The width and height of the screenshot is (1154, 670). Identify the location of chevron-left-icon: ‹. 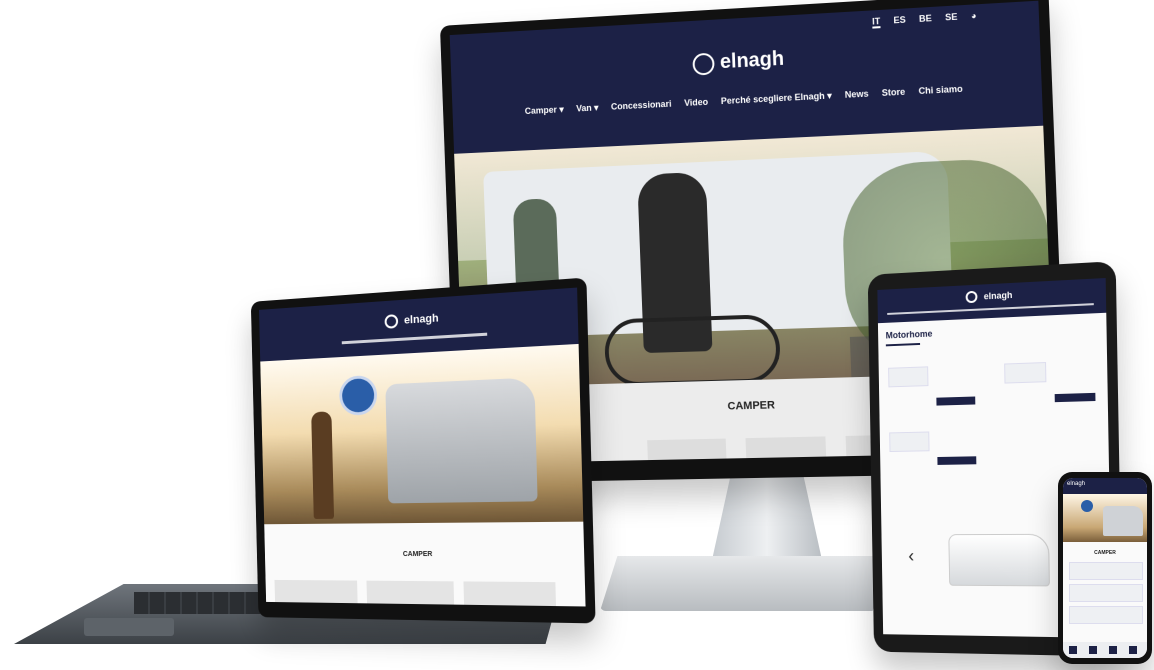
(911, 556).